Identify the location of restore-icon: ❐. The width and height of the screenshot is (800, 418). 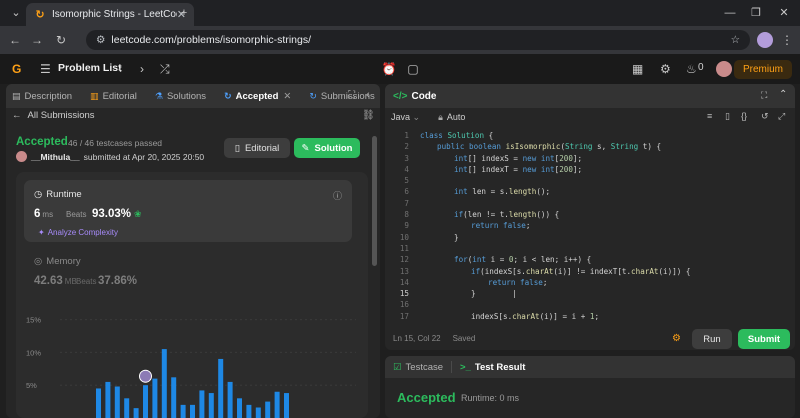
(756, 13).